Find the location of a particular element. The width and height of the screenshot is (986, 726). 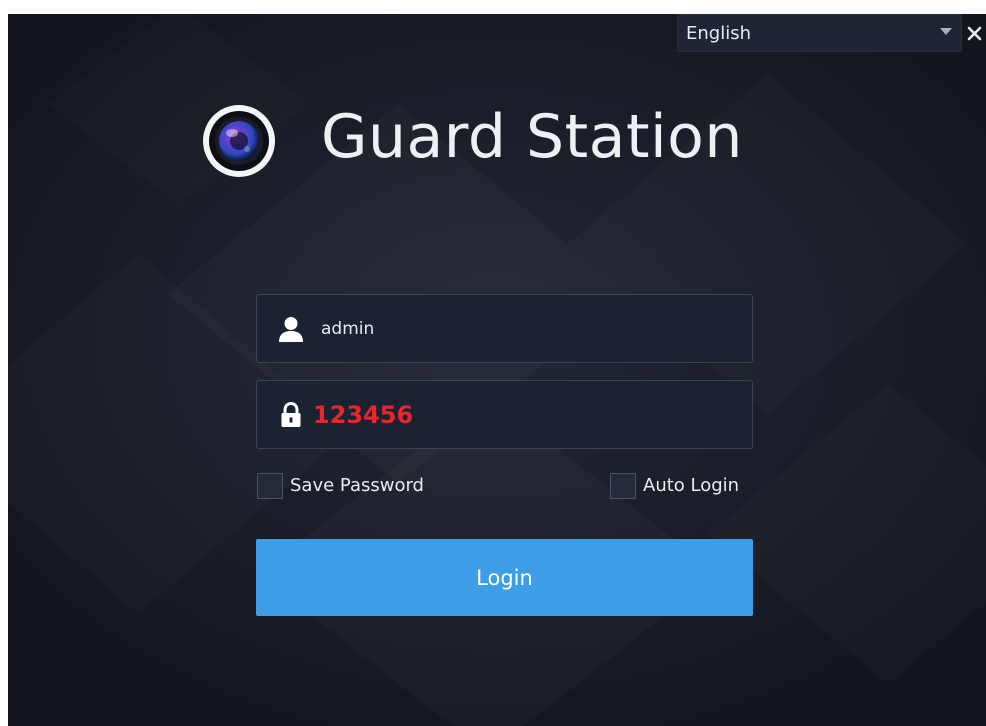

auto-login-box is located at coordinates (623, 486).